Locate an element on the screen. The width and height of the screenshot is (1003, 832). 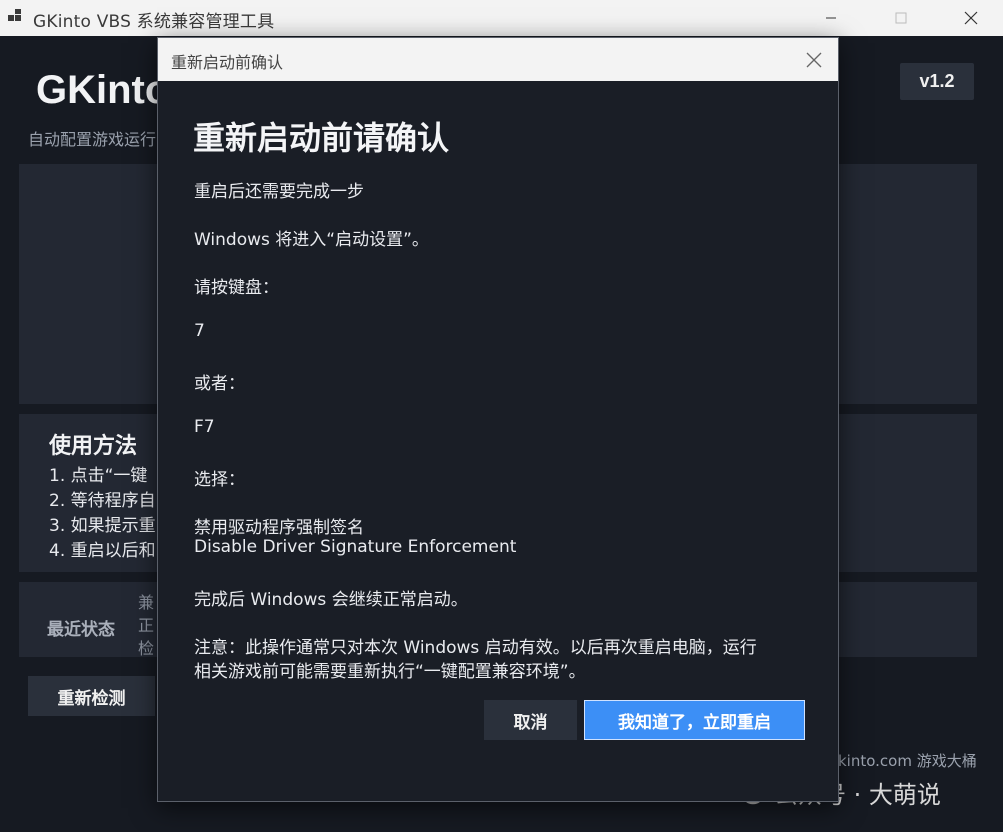
minimize-button is located at coordinates (831, 18).